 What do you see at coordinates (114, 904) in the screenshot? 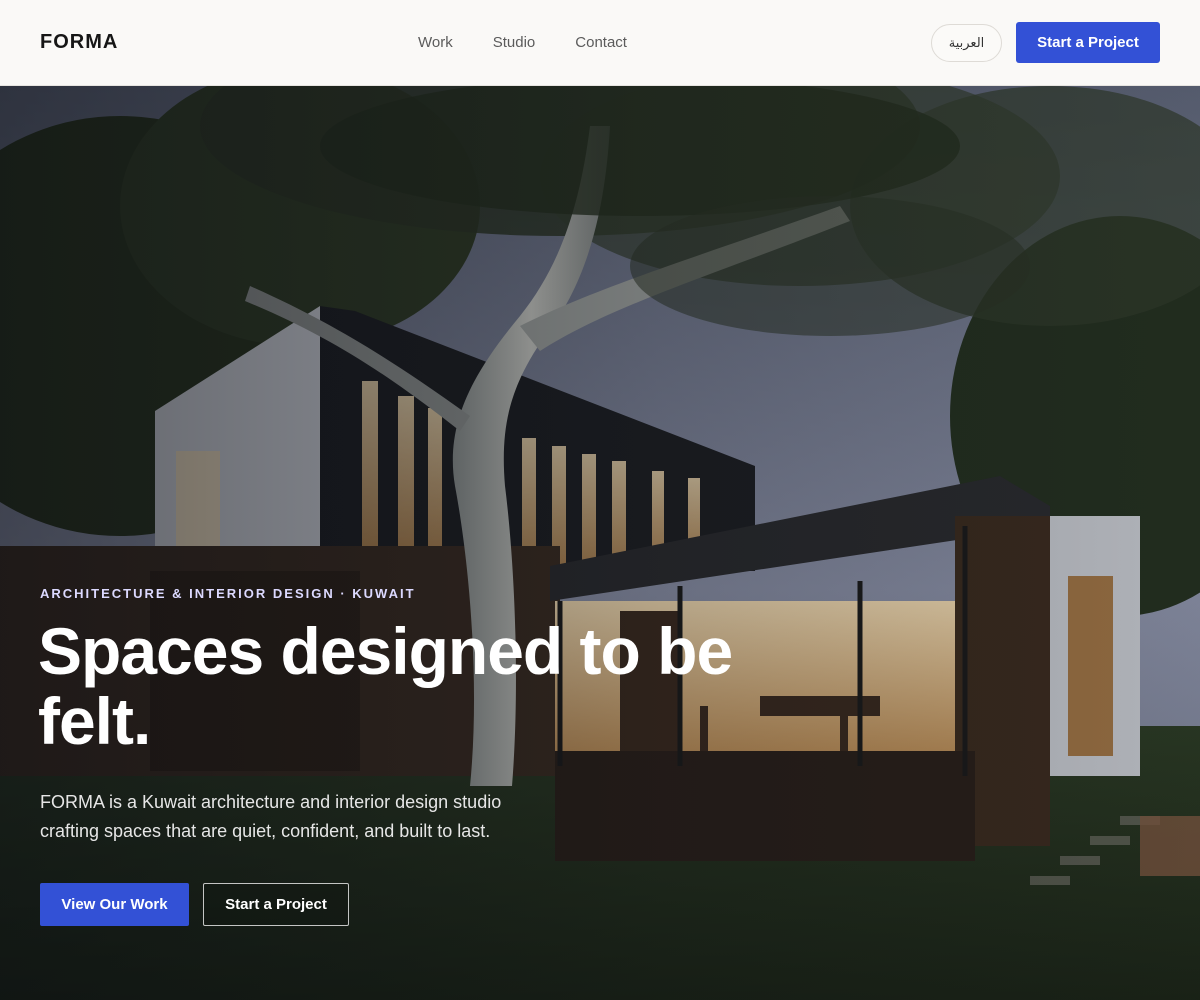
I see `view-our-work-button: View Our Work` at bounding box center [114, 904].